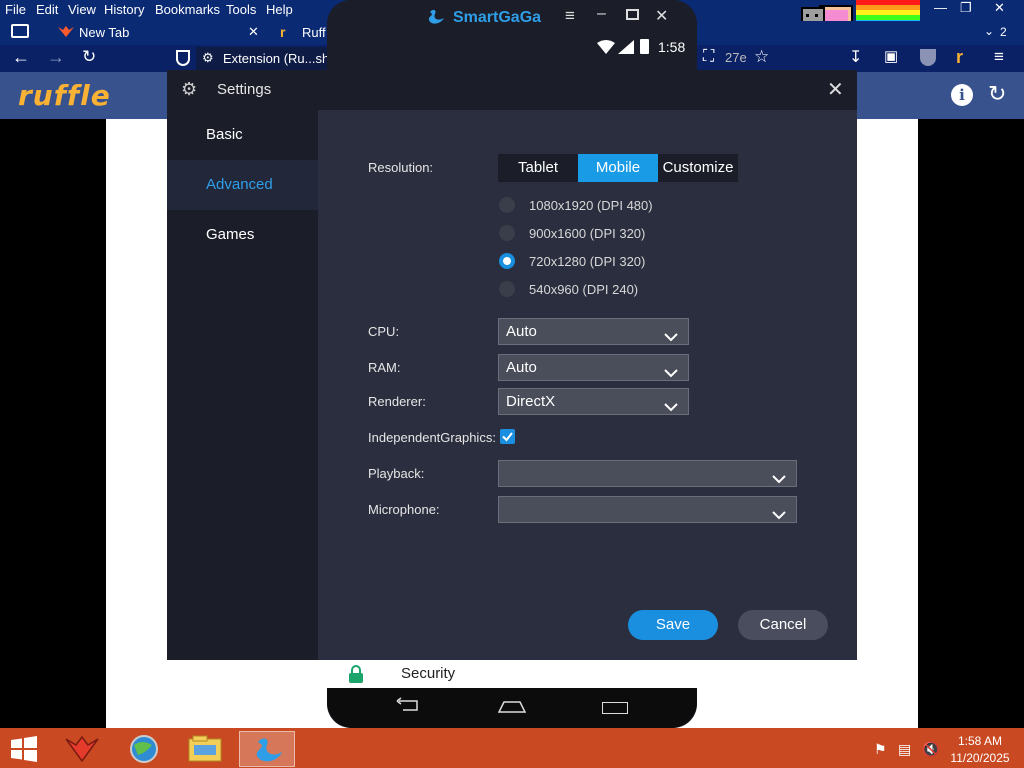 The image size is (1024, 768). I want to click on ram-label: RAM:, so click(384, 367).